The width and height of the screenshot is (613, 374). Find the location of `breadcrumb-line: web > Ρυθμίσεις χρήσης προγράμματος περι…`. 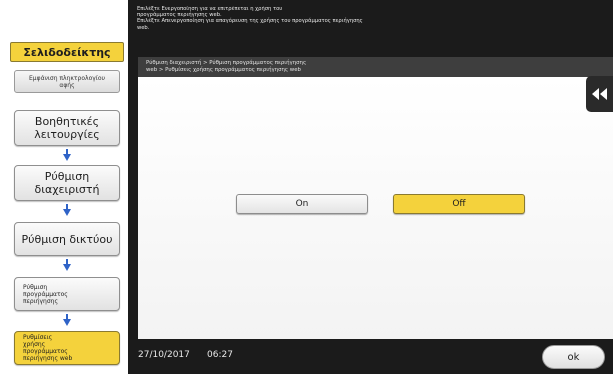

breadcrumb-line: web > Ρυθμίσεις χρήσης προγράμματος περι… is located at coordinates (223, 69).